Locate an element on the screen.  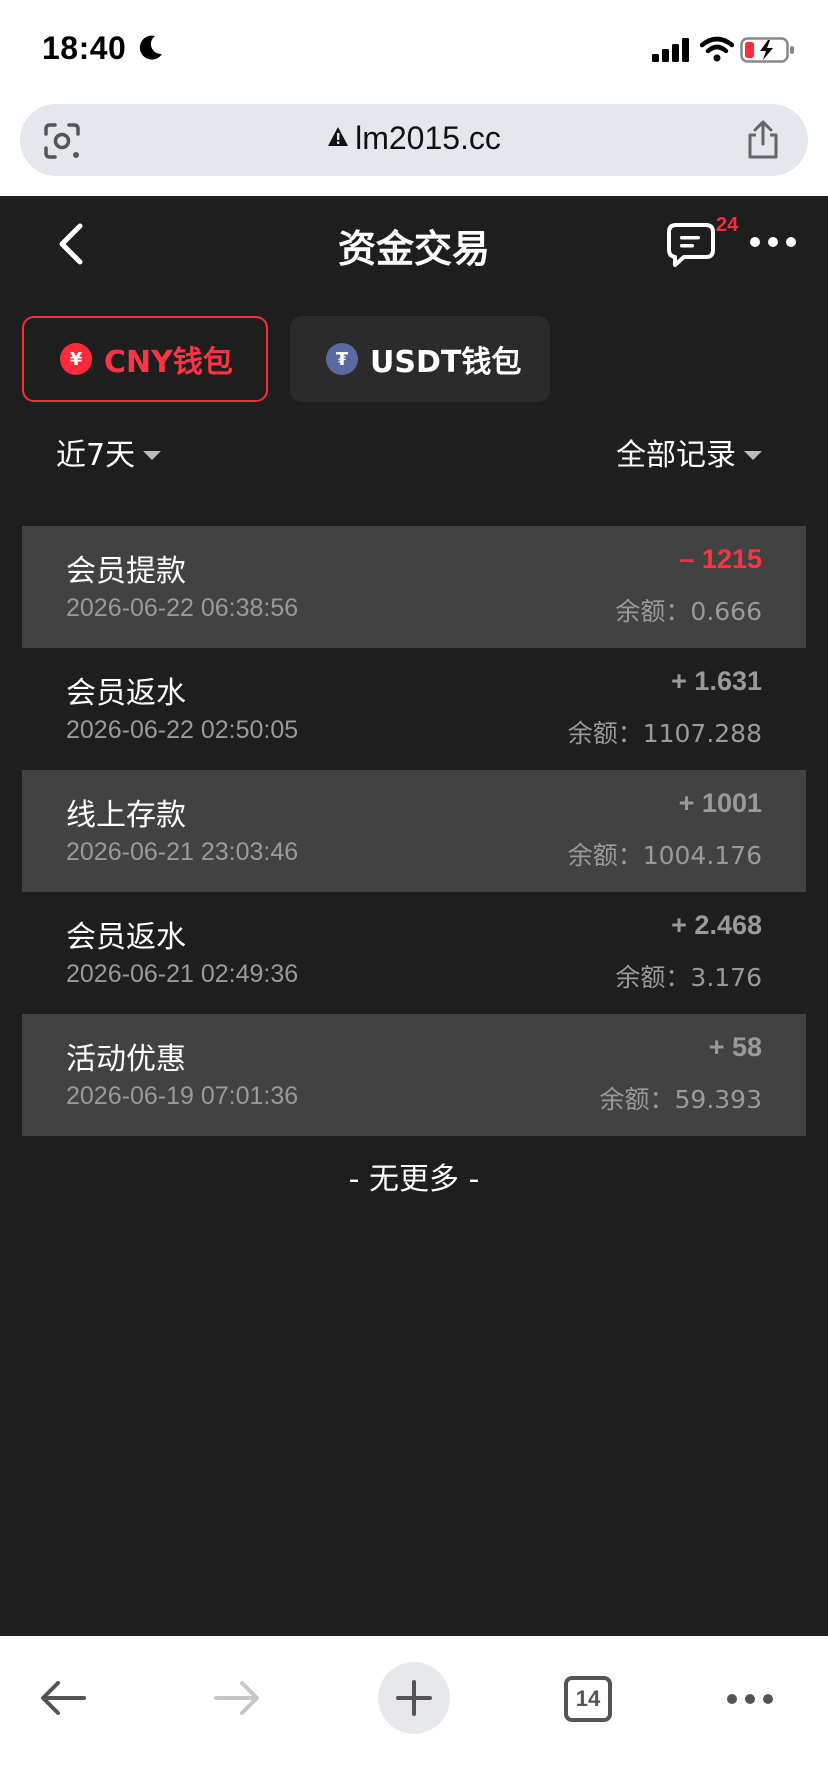
transaction-row: 会员提款 2026-06-22 06:38:56 – 1215 余额：0.666 is located at coordinates (414, 587).